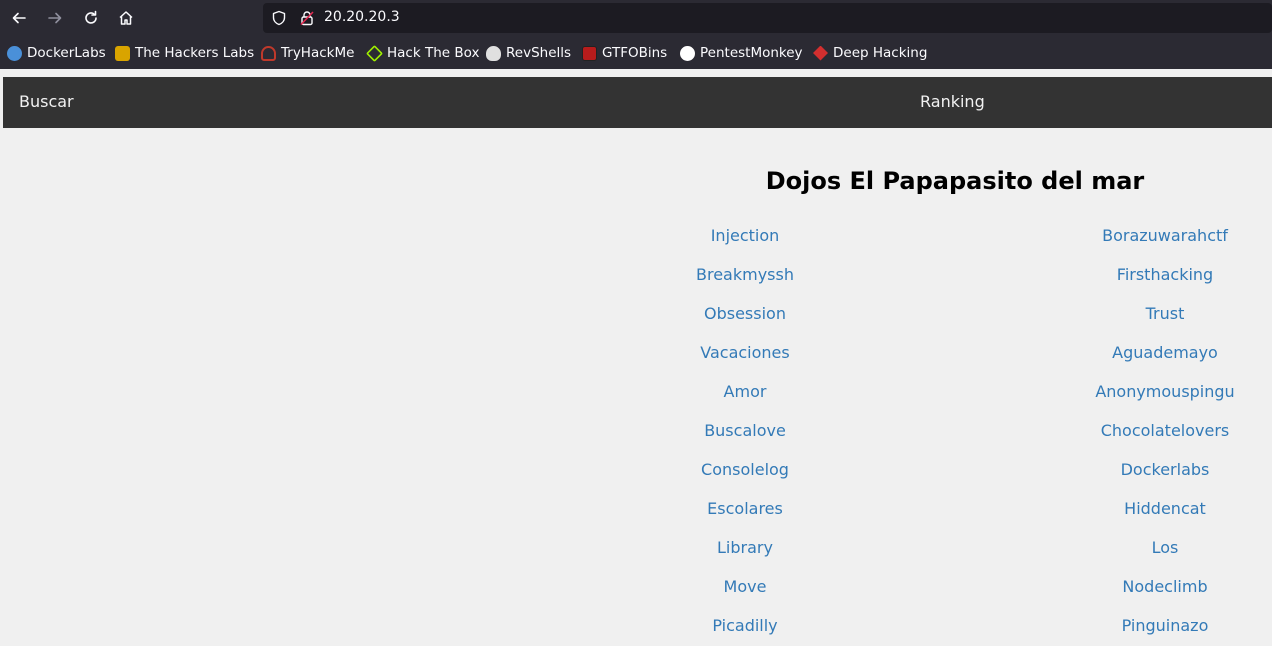  What do you see at coordinates (745, 311) in the screenshot?
I see `dojo-link: Obsession` at bounding box center [745, 311].